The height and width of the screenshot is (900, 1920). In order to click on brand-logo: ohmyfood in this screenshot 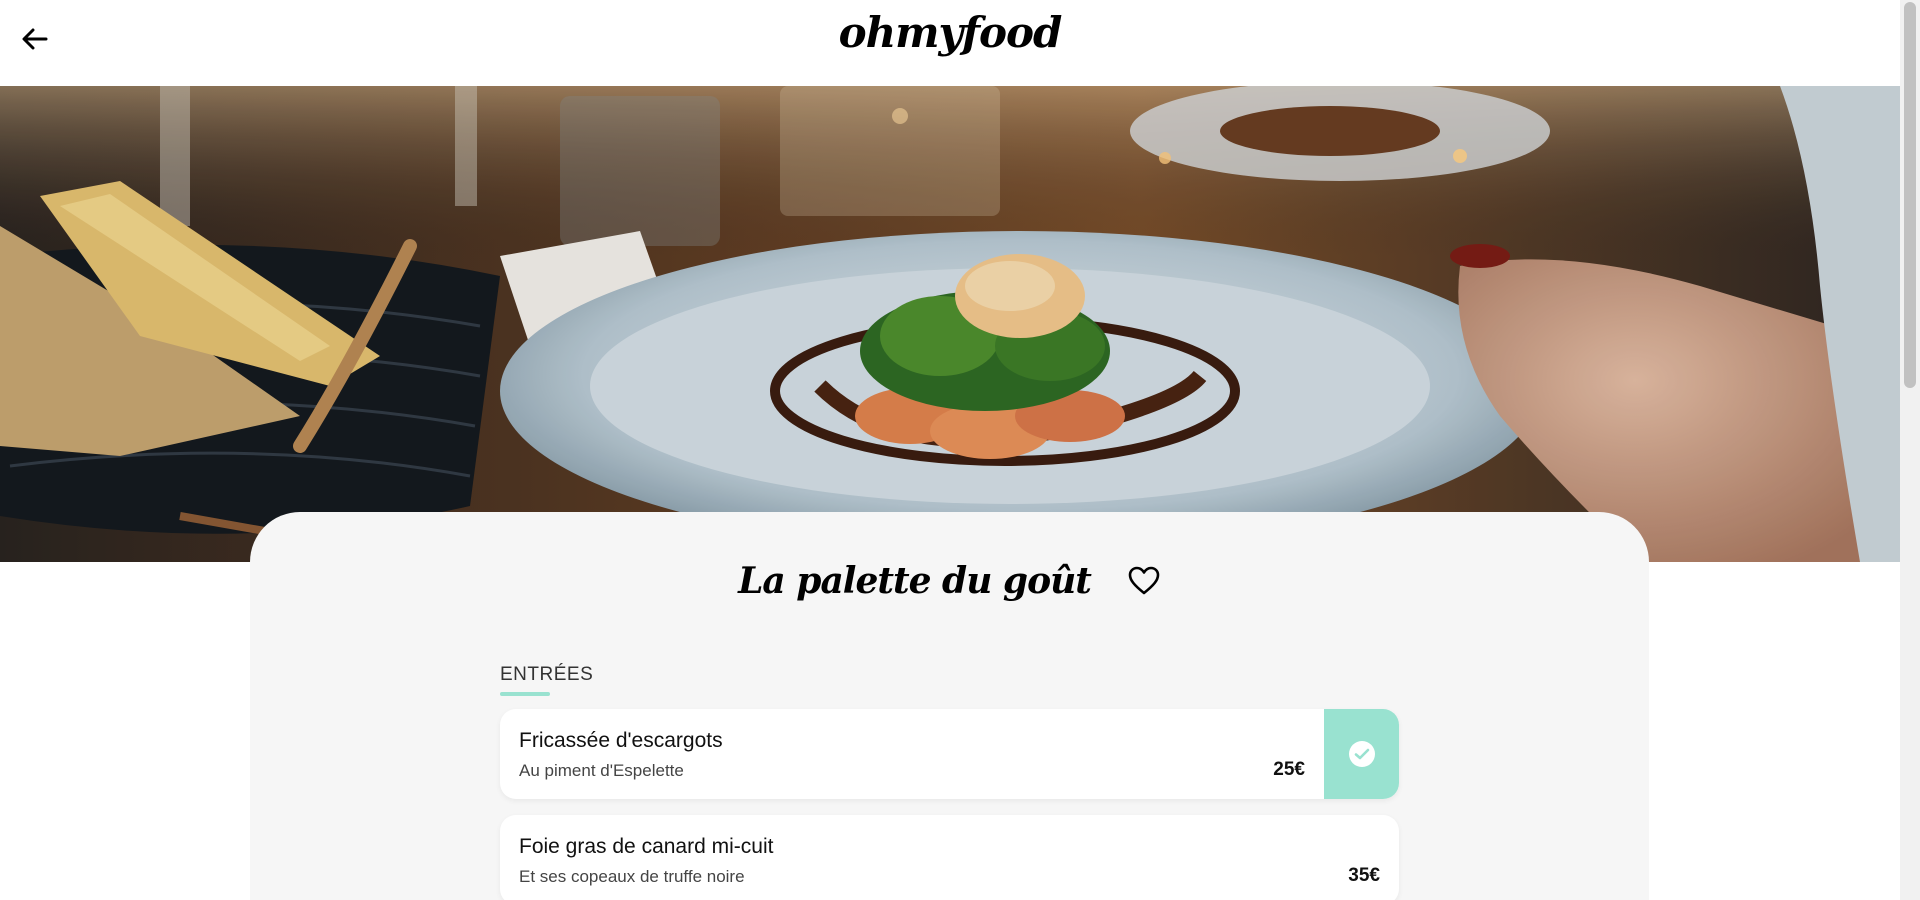, I will do `click(950, 32)`.